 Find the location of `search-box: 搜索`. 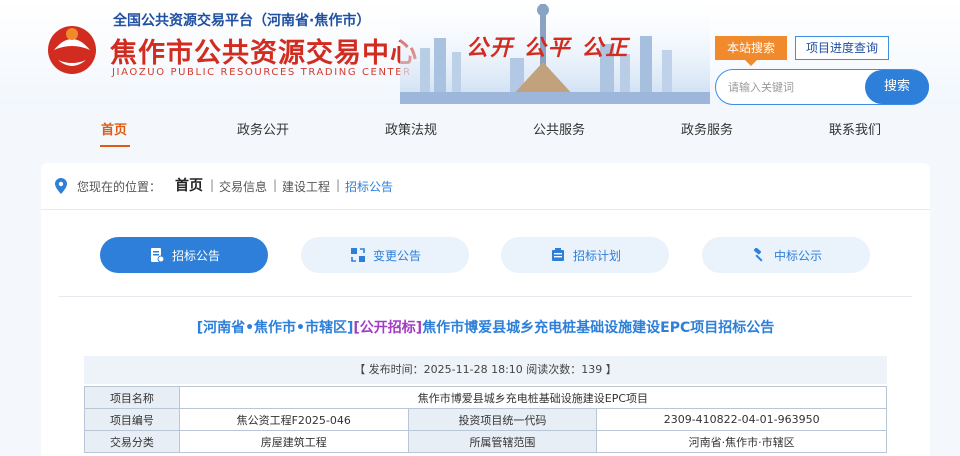

search-box: 搜索 is located at coordinates (822, 87).